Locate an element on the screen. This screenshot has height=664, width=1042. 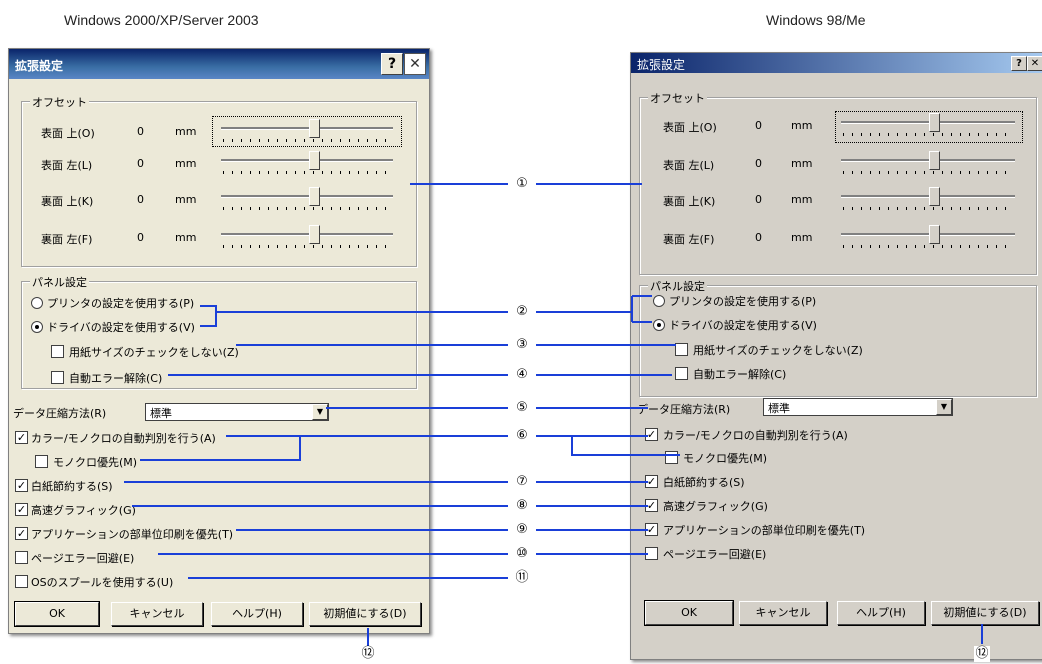
callout-2: ② is located at coordinates (522, 312).